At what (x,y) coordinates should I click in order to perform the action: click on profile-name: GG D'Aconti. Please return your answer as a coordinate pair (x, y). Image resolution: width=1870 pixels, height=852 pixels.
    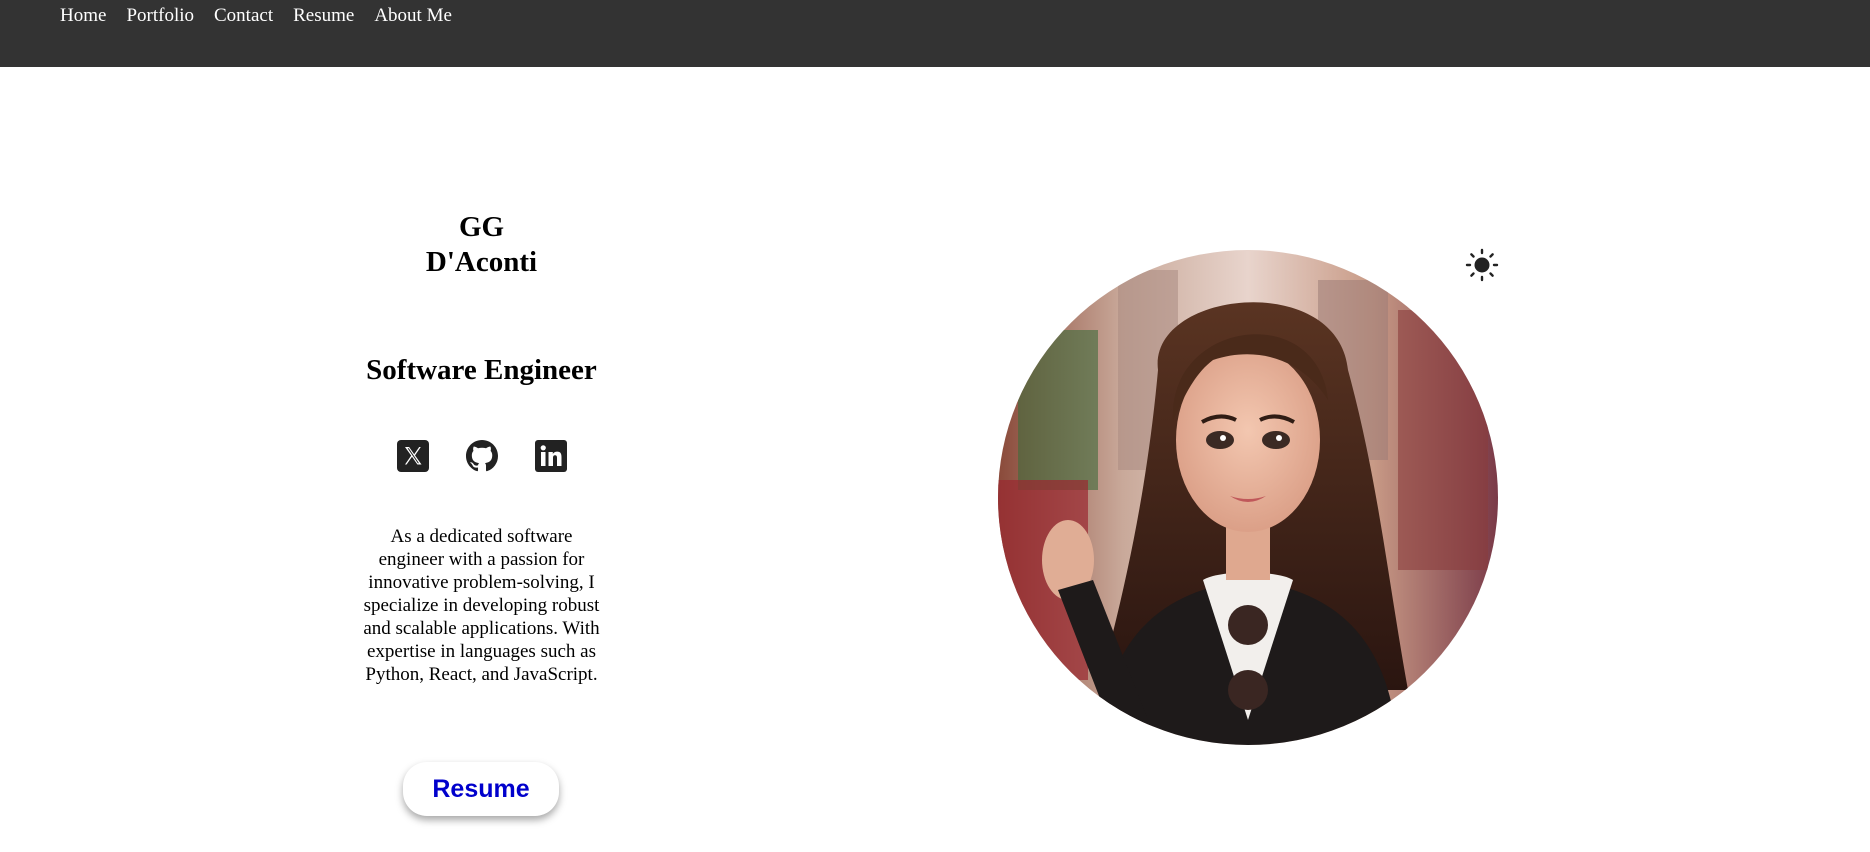
    Looking at the image, I should click on (481, 245).